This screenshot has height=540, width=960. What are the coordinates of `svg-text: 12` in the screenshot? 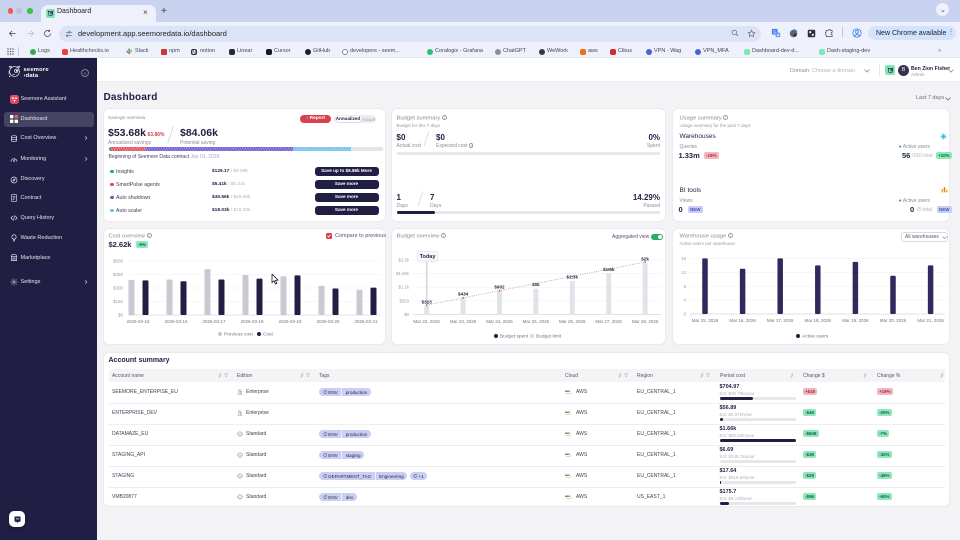 It's located at (683, 272).